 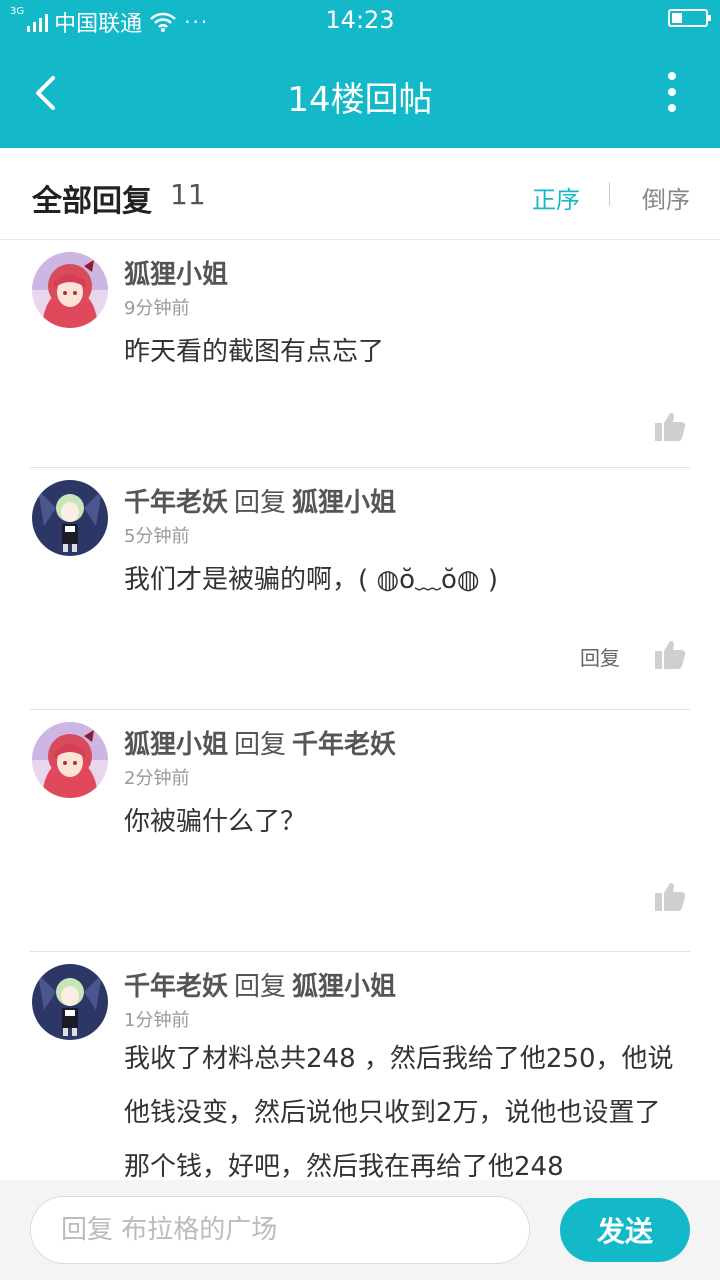 I want to click on page-title: 14楼回帖, so click(x=360, y=100).